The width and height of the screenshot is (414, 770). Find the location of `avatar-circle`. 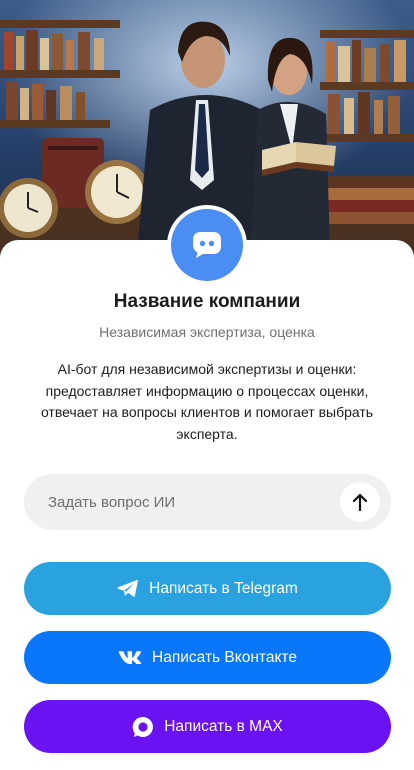

avatar-circle is located at coordinates (207, 245).